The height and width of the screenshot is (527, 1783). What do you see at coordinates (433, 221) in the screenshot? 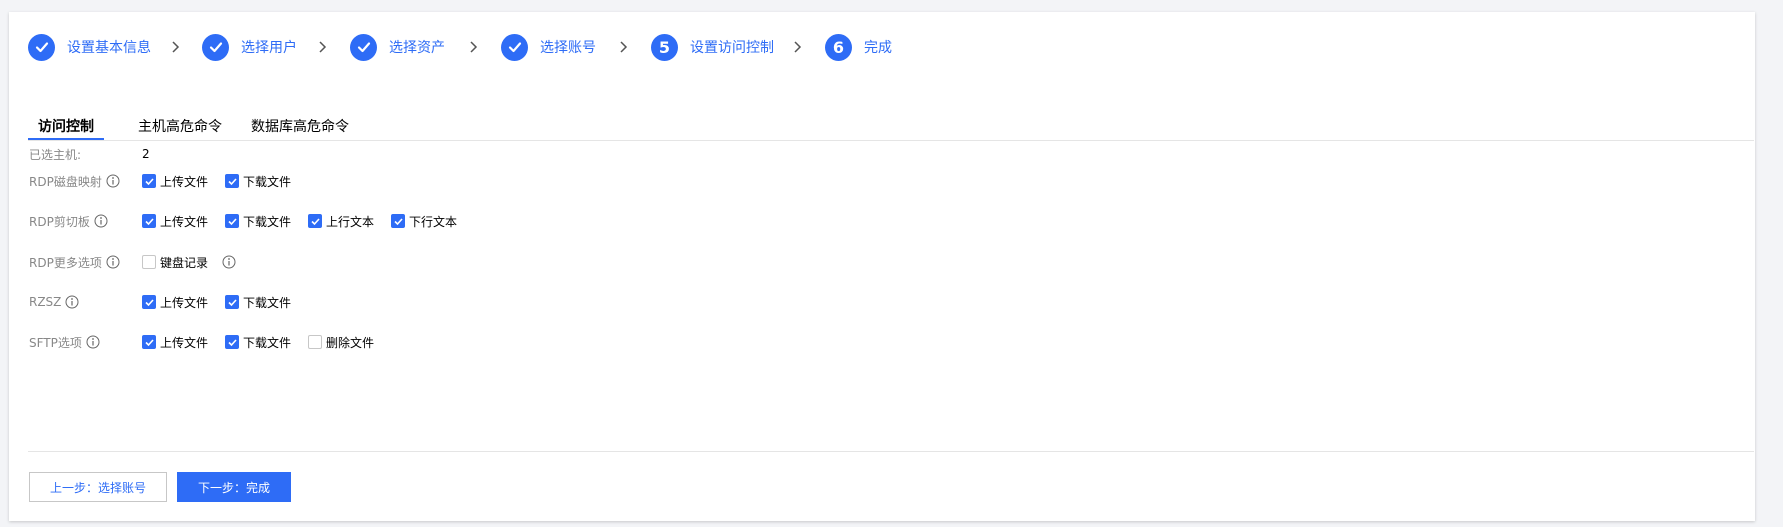
I see `option-label: 下行文本` at bounding box center [433, 221].